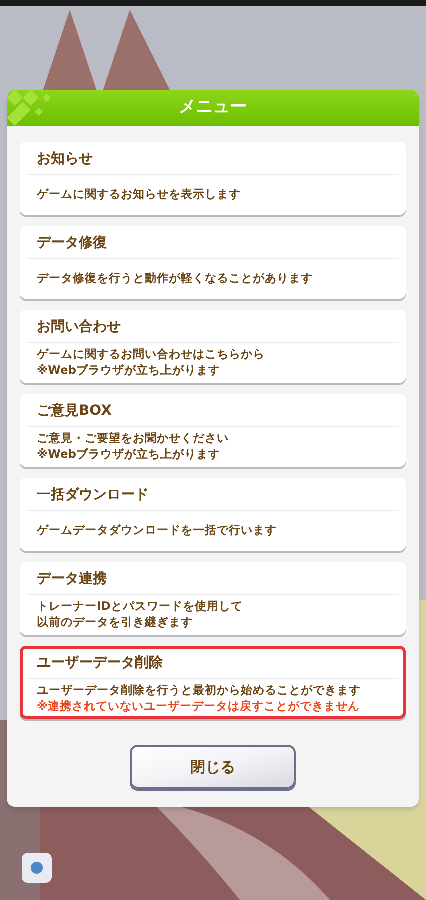 This screenshot has width=426, height=900. I want to click on menu-item-title: ご意見BOX, so click(74, 411).